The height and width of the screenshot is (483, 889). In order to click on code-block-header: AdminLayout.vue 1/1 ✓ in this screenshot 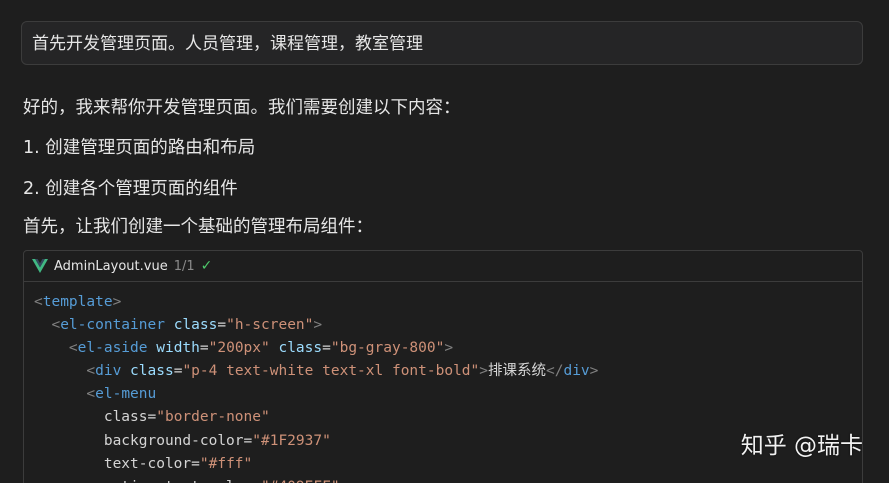, I will do `click(443, 266)`.